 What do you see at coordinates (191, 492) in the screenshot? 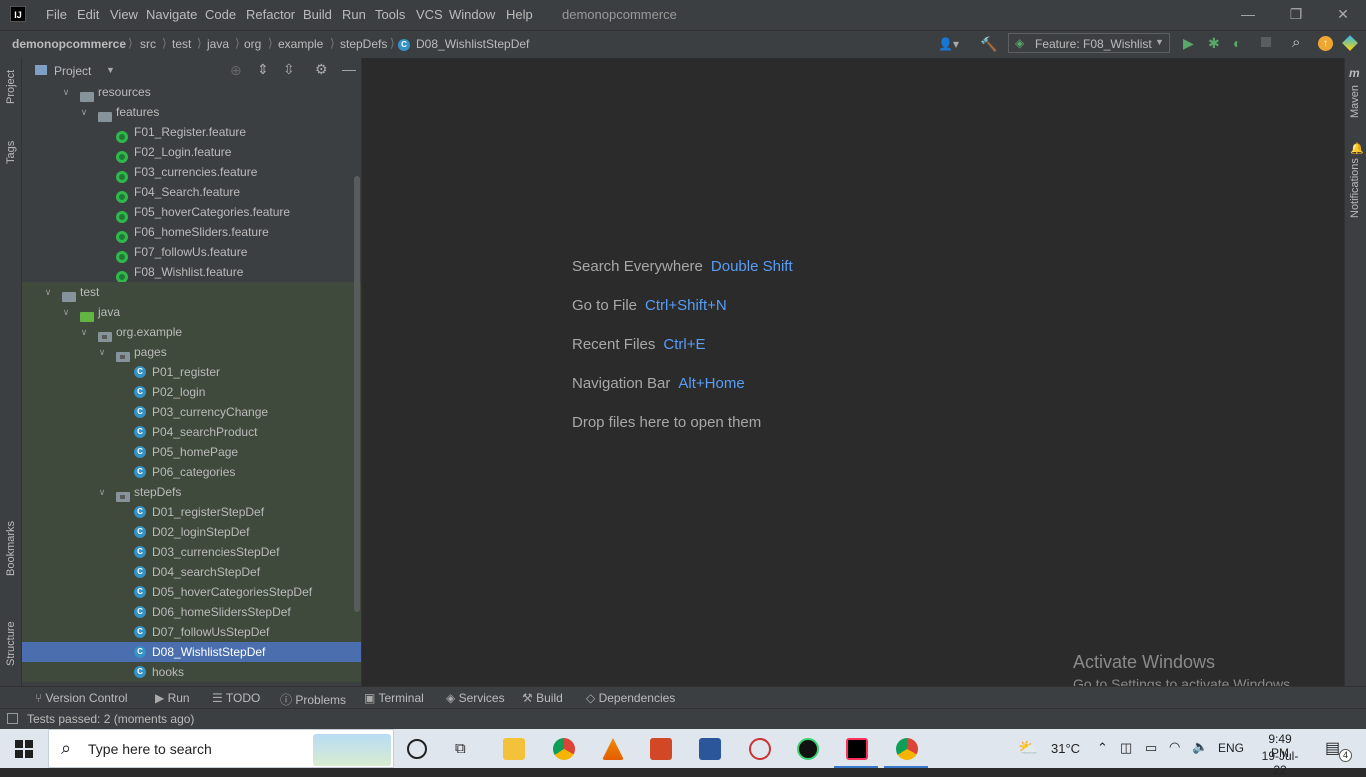
I see `tree-item: ∨ stepDefs` at bounding box center [191, 492].